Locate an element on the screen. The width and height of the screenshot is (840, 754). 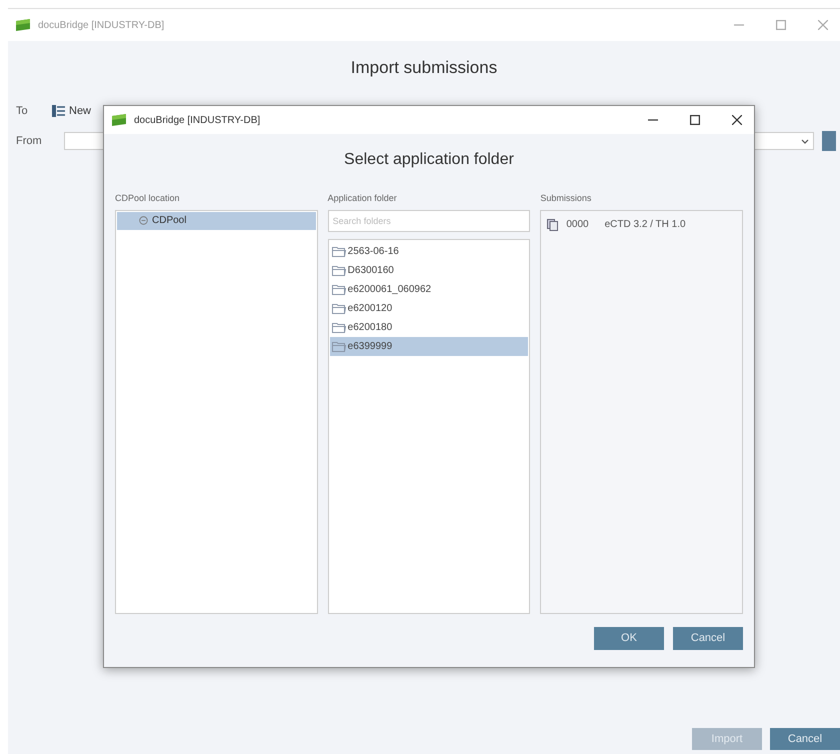
search-field: Search folders is located at coordinates (429, 221).